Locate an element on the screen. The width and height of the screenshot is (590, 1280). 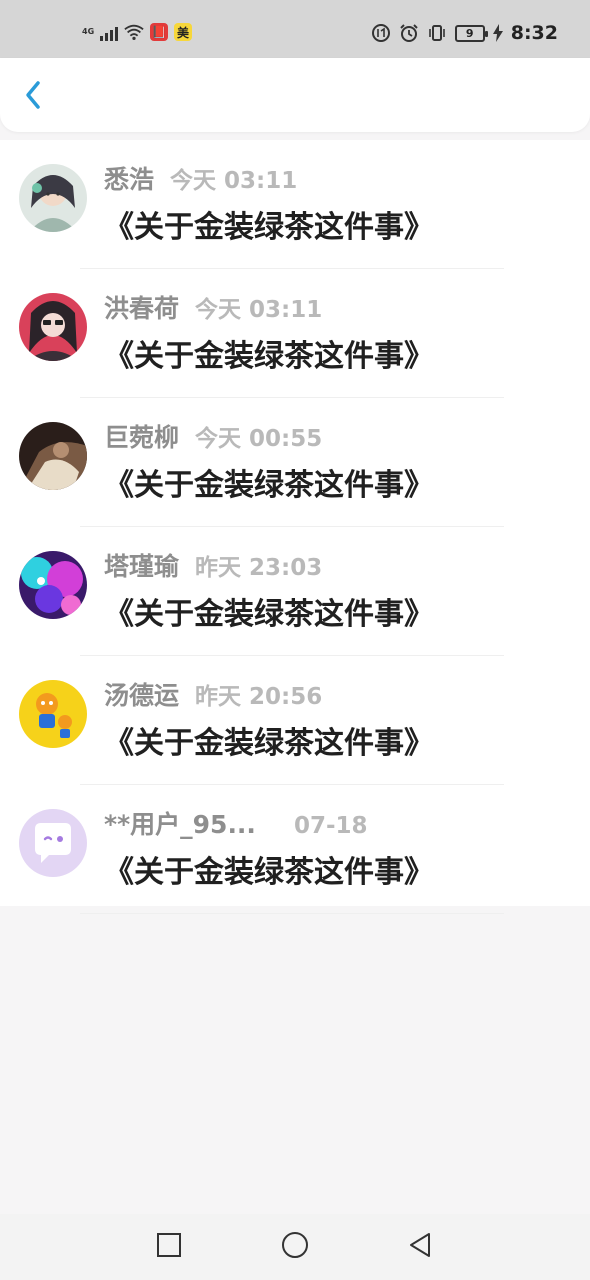
chevron-left-icon is located at coordinates (33, 97).